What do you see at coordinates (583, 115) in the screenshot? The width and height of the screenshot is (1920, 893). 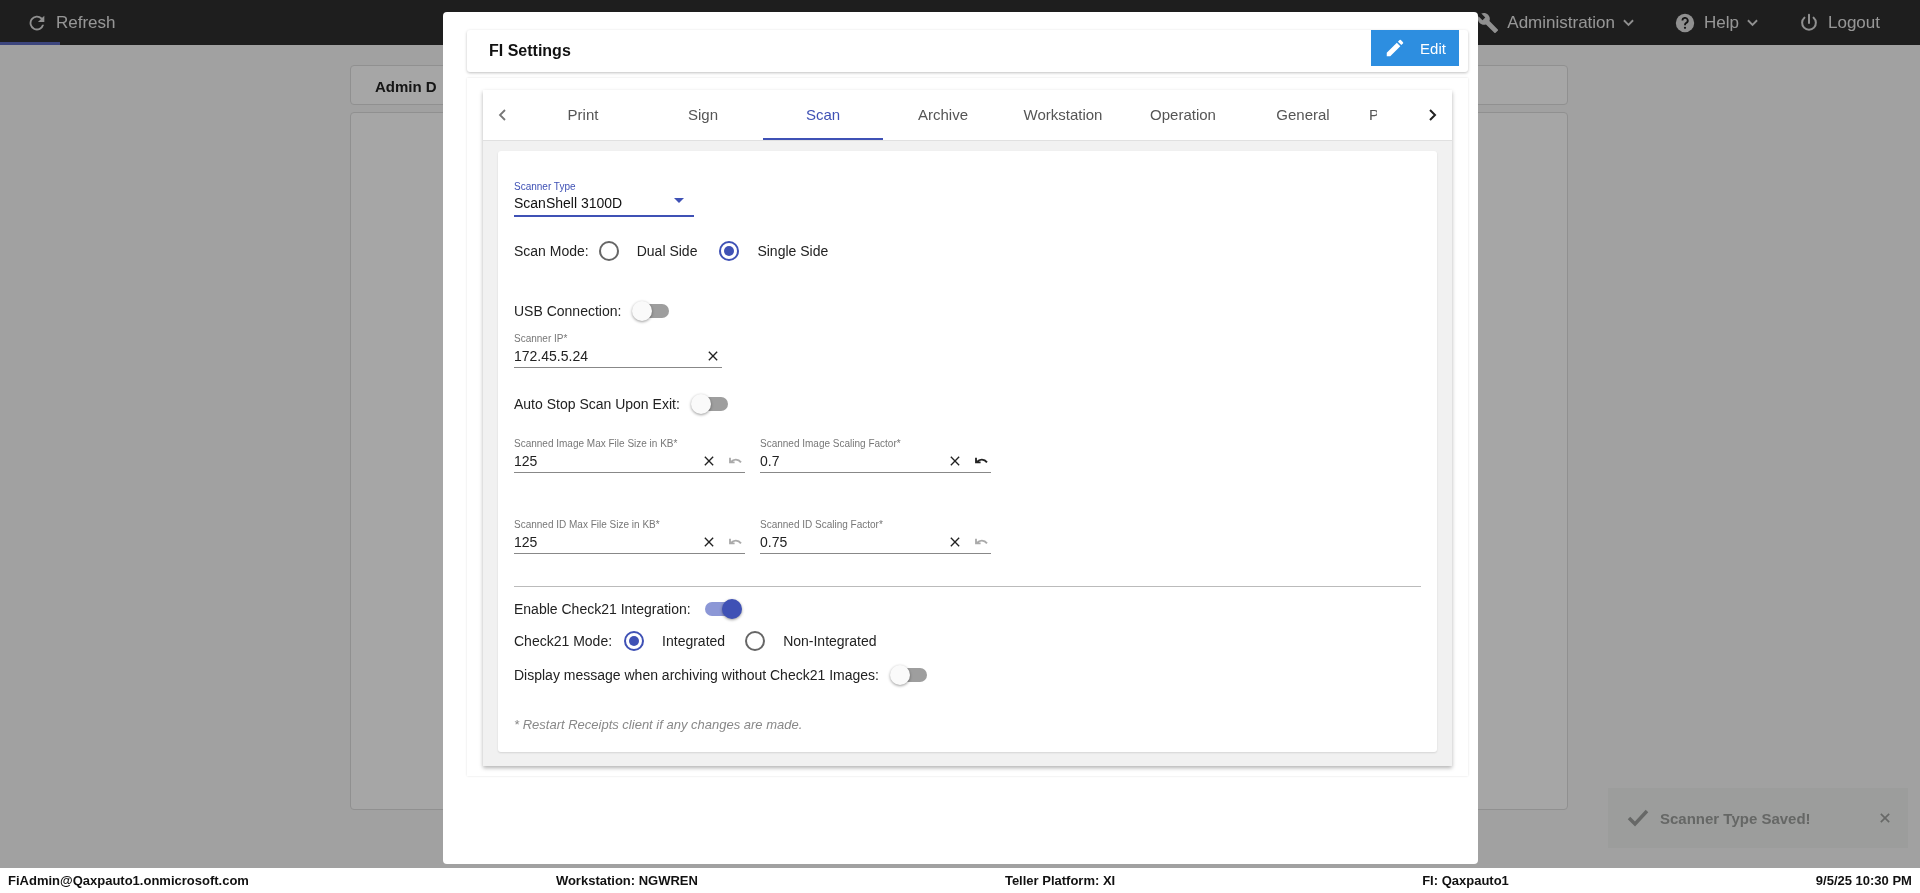 I see `tab: Print` at bounding box center [583, 115].